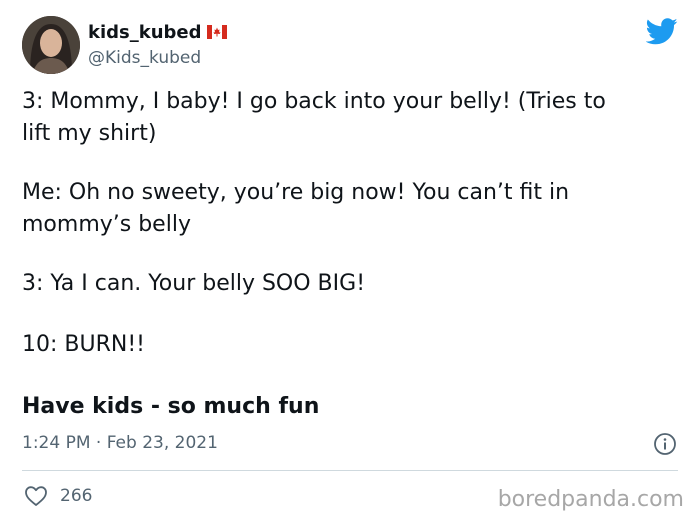  What do you see at coordinates (194, 283) in the screenshot?
I see `tweet-paragraph: 3: Ya I can. Your belly SOO BIG!` at bounding box center [194, 283].